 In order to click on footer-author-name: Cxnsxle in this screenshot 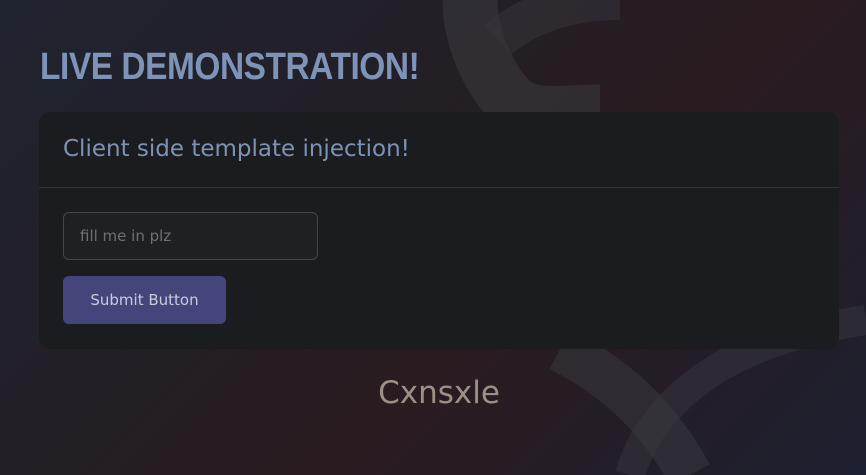, I will do `click(439, 393)`.